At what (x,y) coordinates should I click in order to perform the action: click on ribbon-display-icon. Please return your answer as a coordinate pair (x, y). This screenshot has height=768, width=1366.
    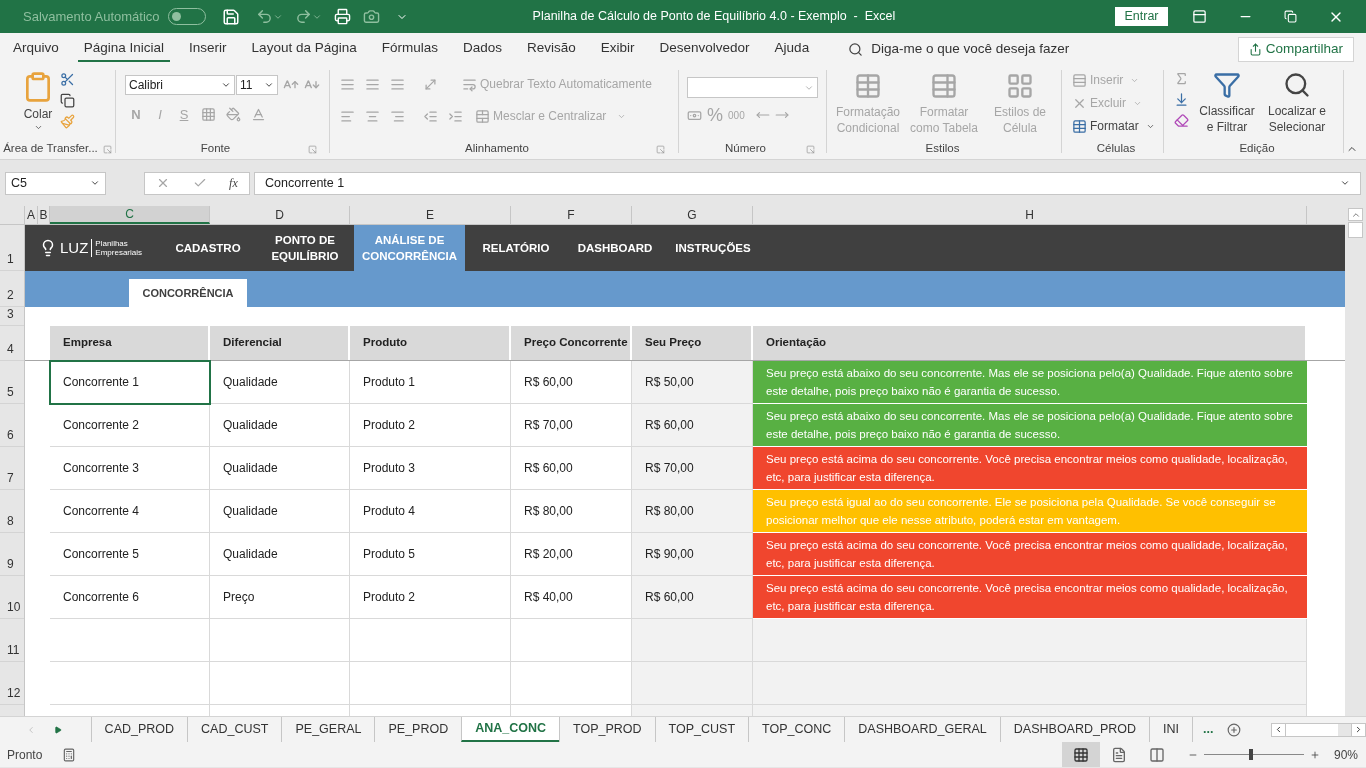
    Looking at the image, I should click on (1199, 16).